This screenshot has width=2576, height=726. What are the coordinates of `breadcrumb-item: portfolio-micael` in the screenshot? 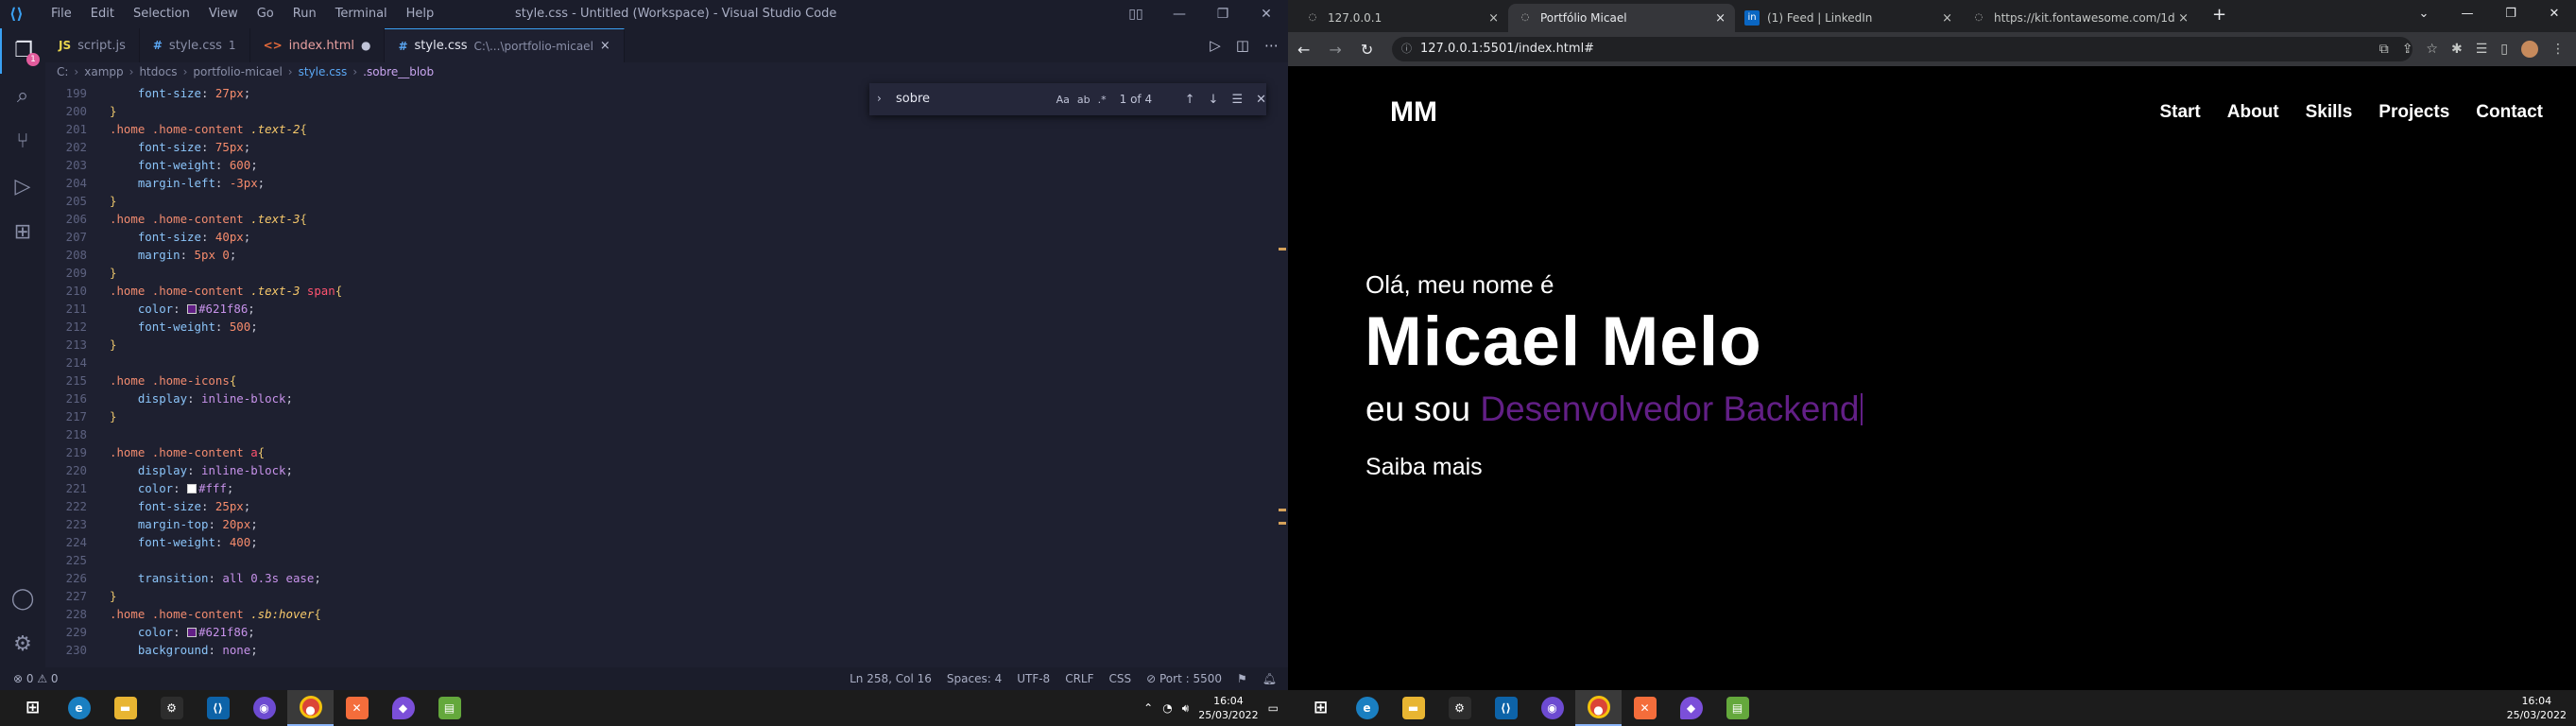 It's located at (237, 71).